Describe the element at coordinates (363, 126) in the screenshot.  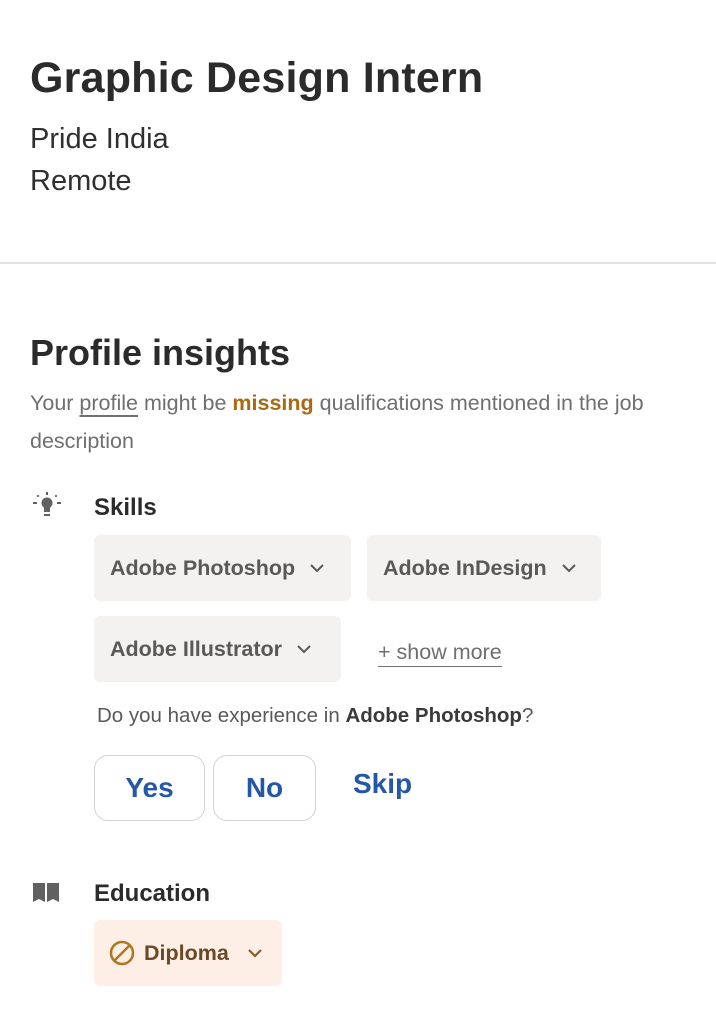
I see `job-header: Graphic Design Intern Pride India Remote` at that location.